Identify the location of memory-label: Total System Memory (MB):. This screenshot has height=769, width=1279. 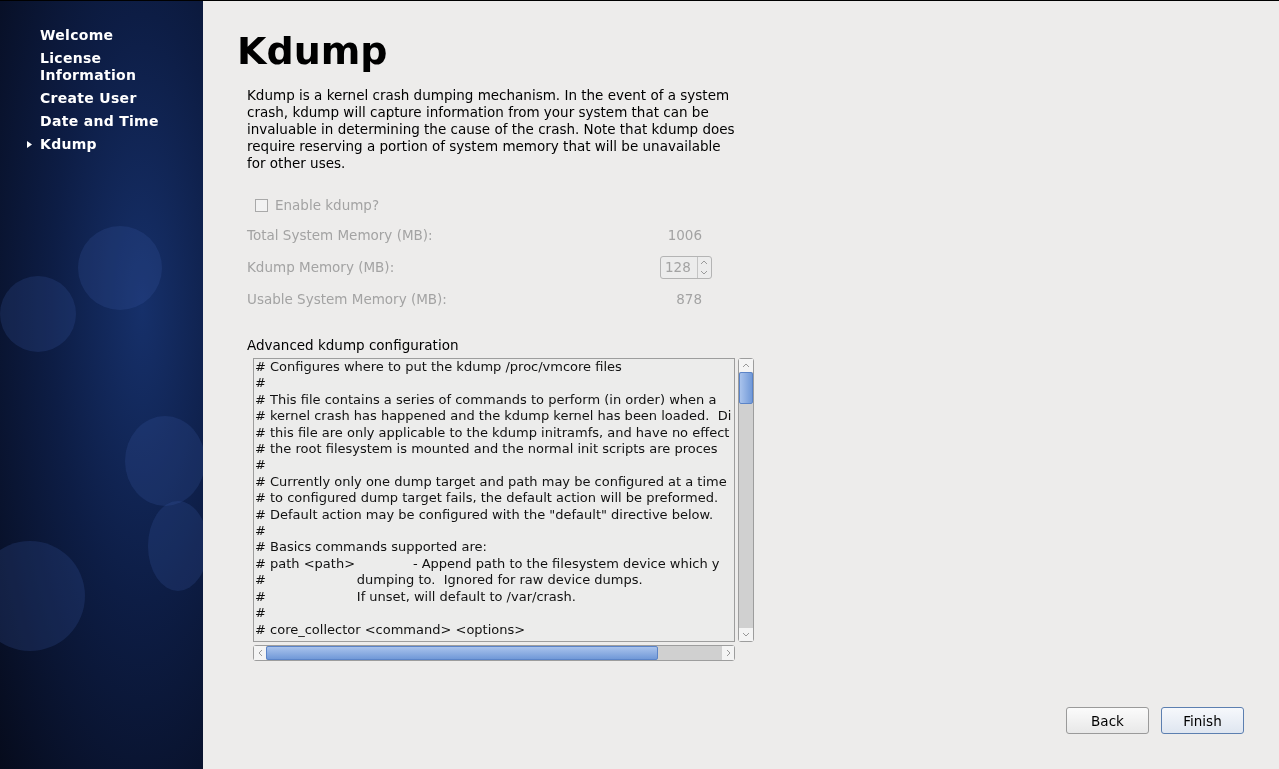
(340, 235).